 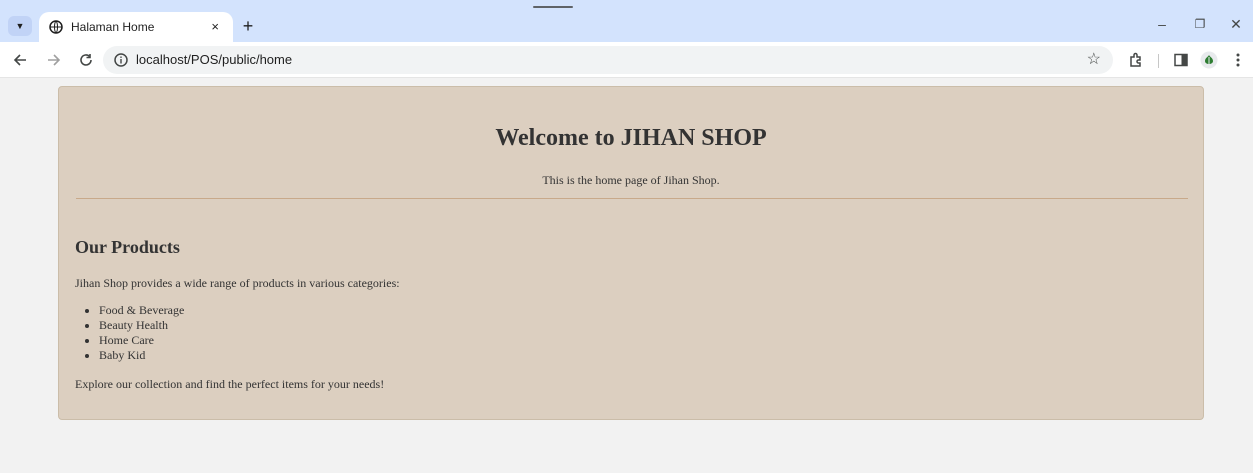 I want to click on reload-icon, so click(x=86, y=60).